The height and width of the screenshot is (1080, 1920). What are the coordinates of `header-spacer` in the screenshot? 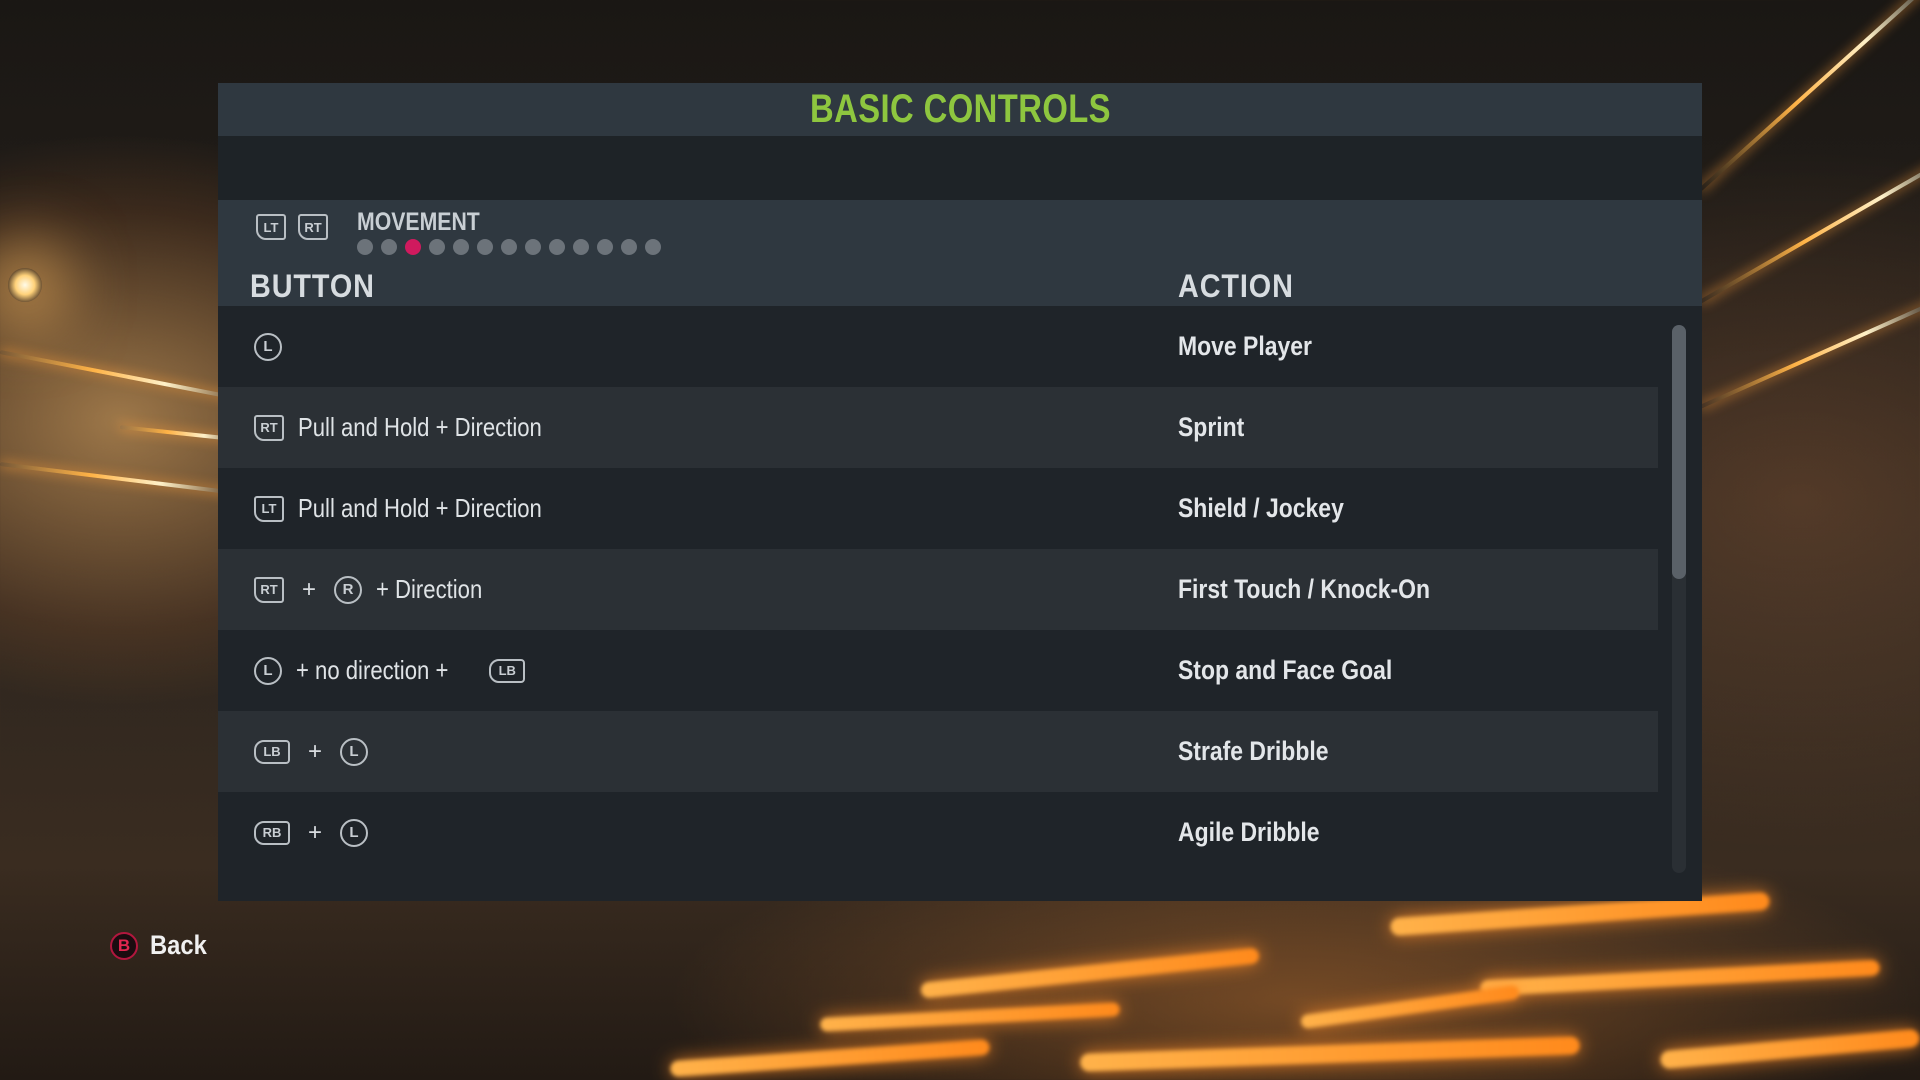 It's located at (960, 168).